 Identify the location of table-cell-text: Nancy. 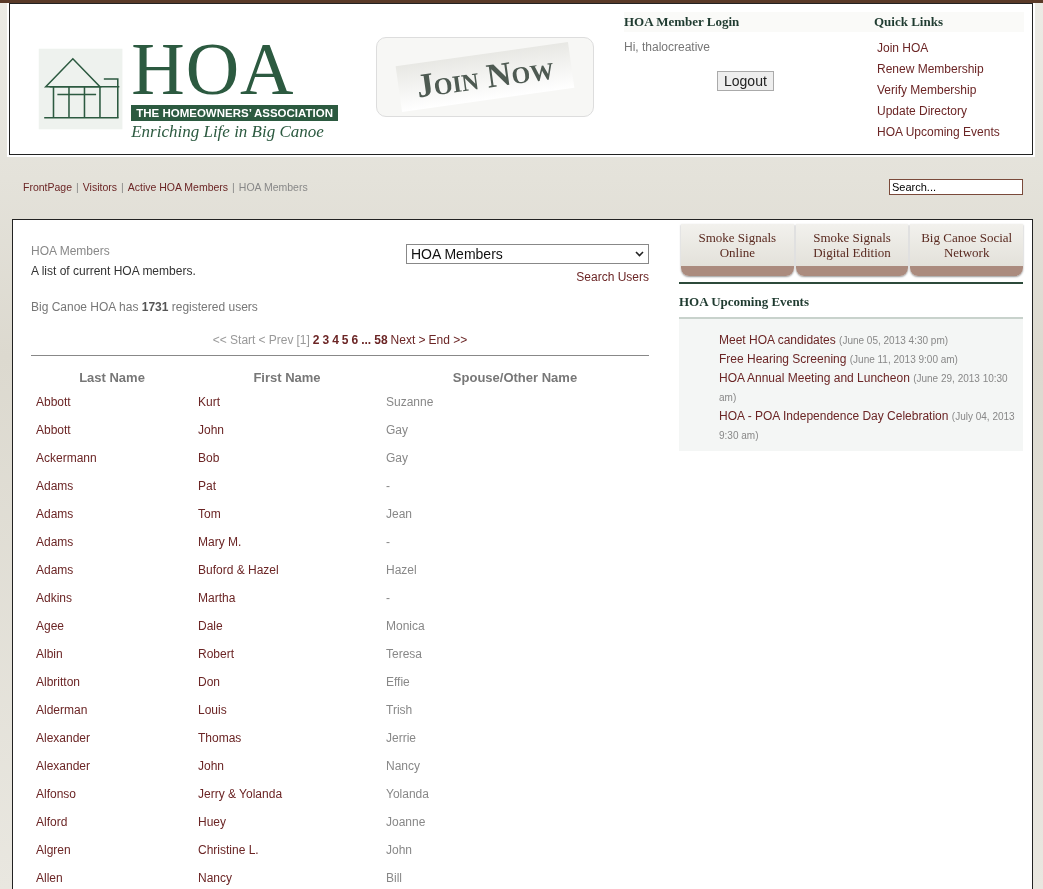
(403, 766).